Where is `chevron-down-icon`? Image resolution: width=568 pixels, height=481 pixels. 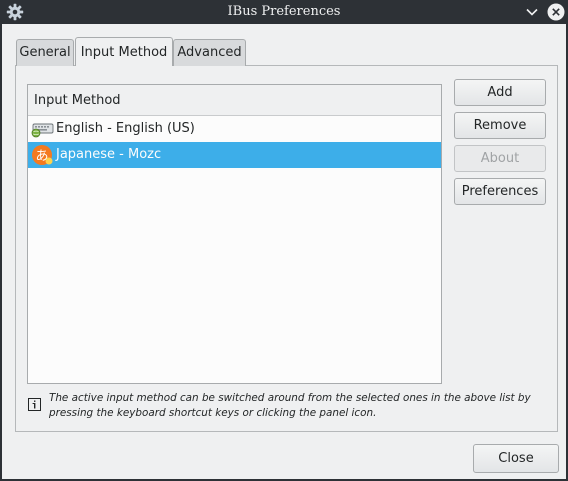
chevron-down-icon is located at coordinates (532, 12).